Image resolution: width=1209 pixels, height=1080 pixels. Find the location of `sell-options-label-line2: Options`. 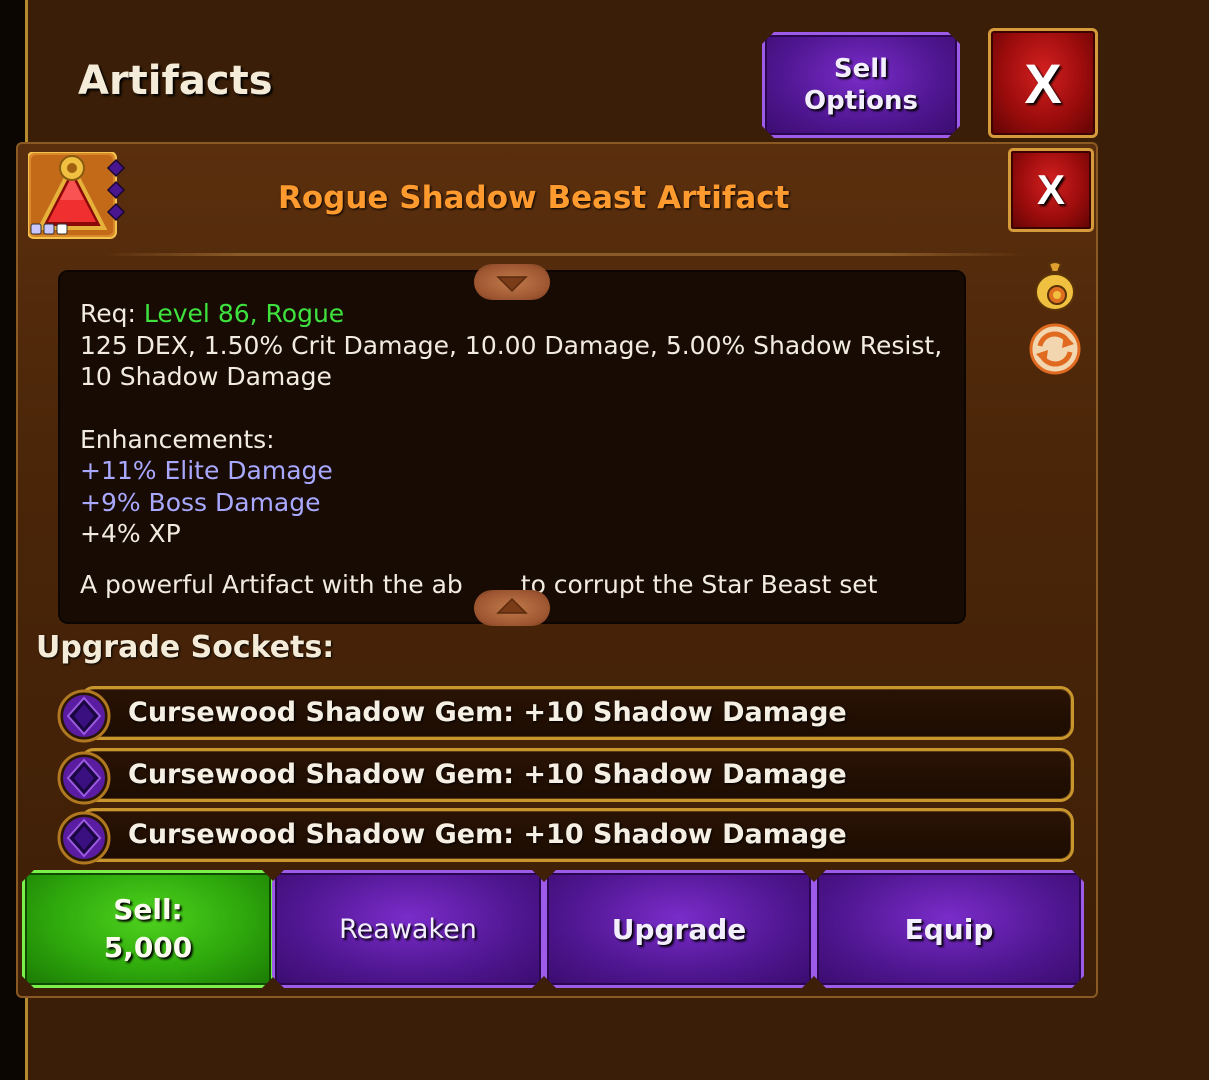

sell-options-label-line2: Options is located at coordinates (861, 101).